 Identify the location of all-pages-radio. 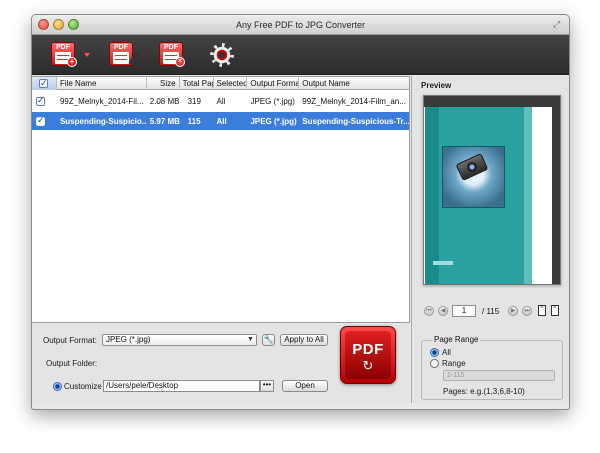
(434, 352).